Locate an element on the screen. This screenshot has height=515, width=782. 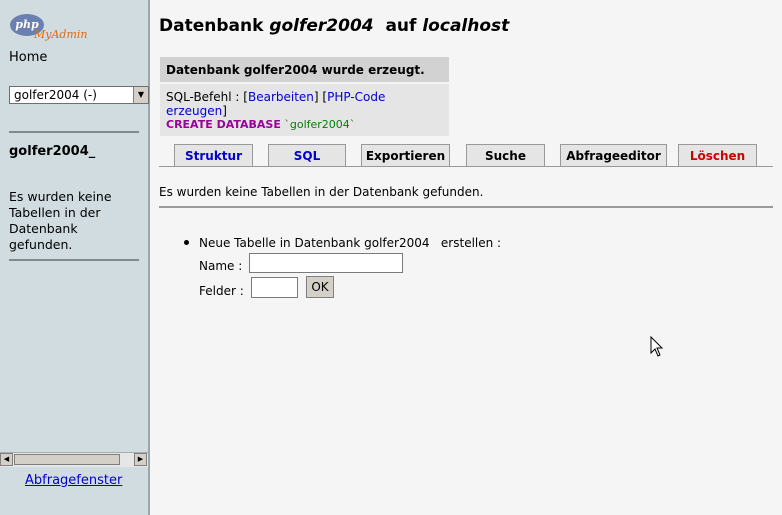
chevron-down-icon: ▼ is located at coordinates (140, 95).